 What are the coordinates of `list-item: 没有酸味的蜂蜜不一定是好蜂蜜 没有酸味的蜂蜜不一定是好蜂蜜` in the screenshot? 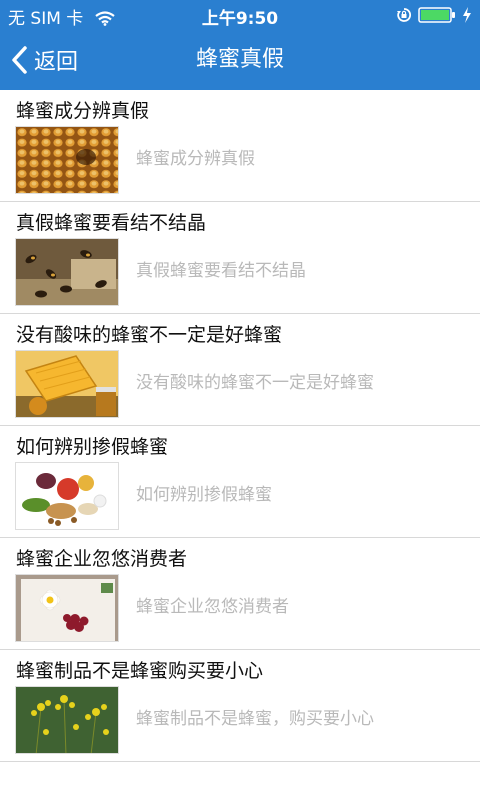 It's located at (240, 370).